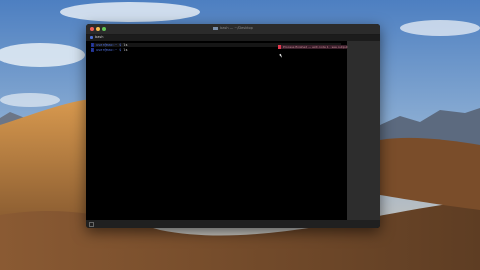  Describe the element at coordinates (236, 28) in the screenshot. I see `window-title-text: bash — ~/Desktop` at that location.